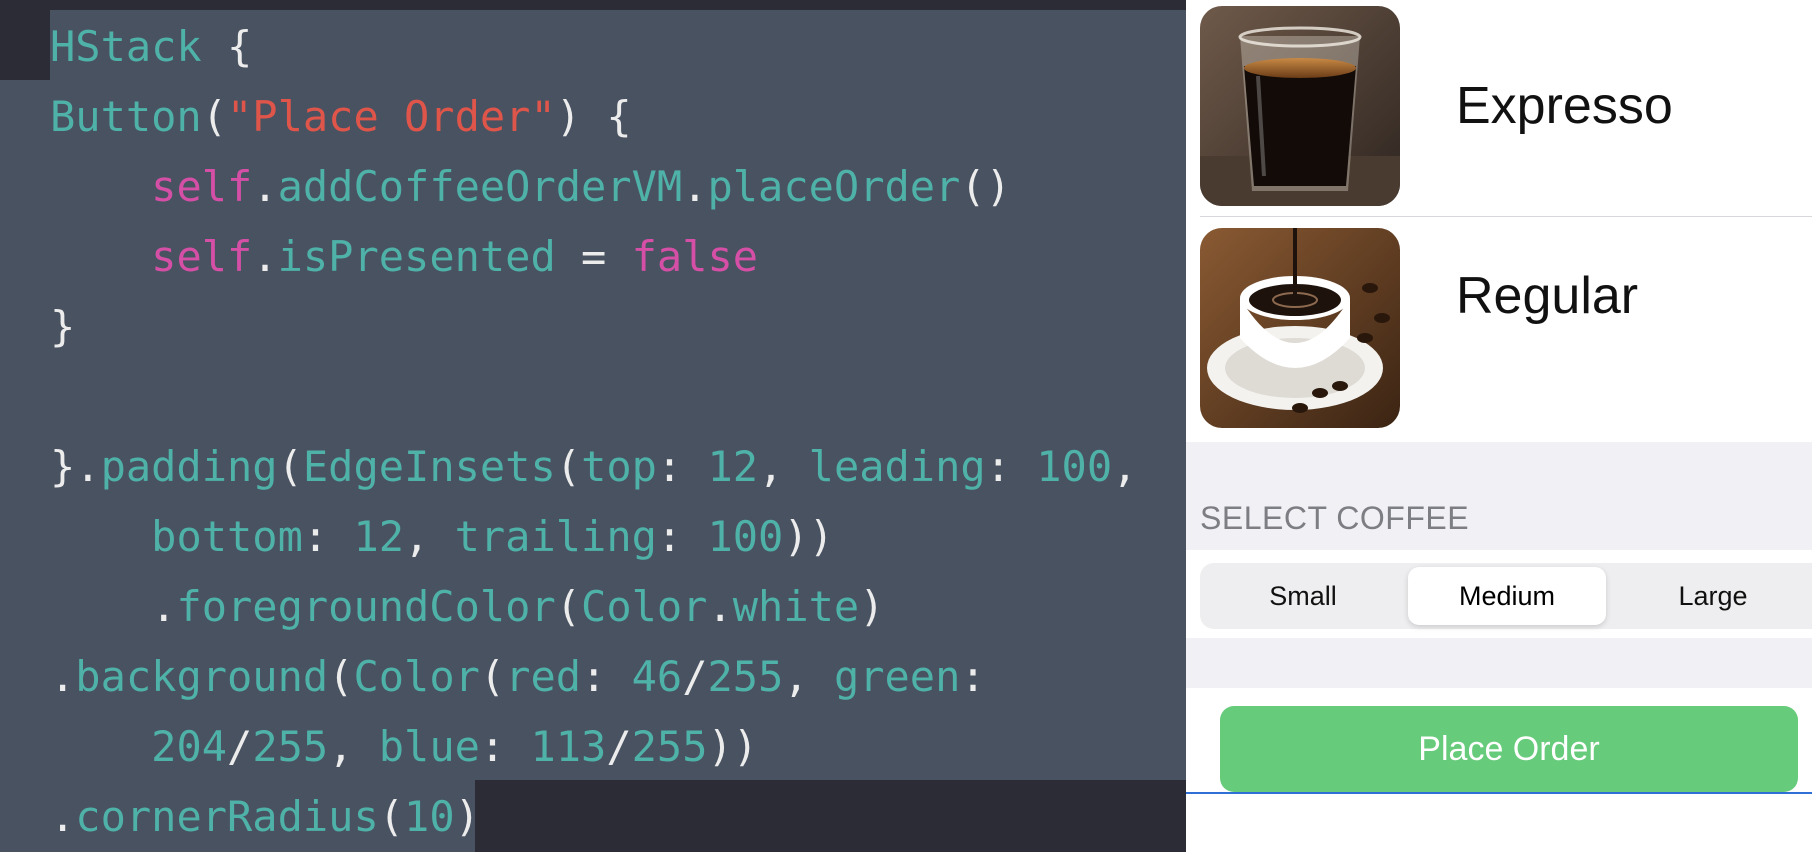 The width and height of the screenshot is (1812, 852). What do you see at coordinates (63, 326) in the screenshot?
I see `code-token: }` at bounding box center [63, 326].